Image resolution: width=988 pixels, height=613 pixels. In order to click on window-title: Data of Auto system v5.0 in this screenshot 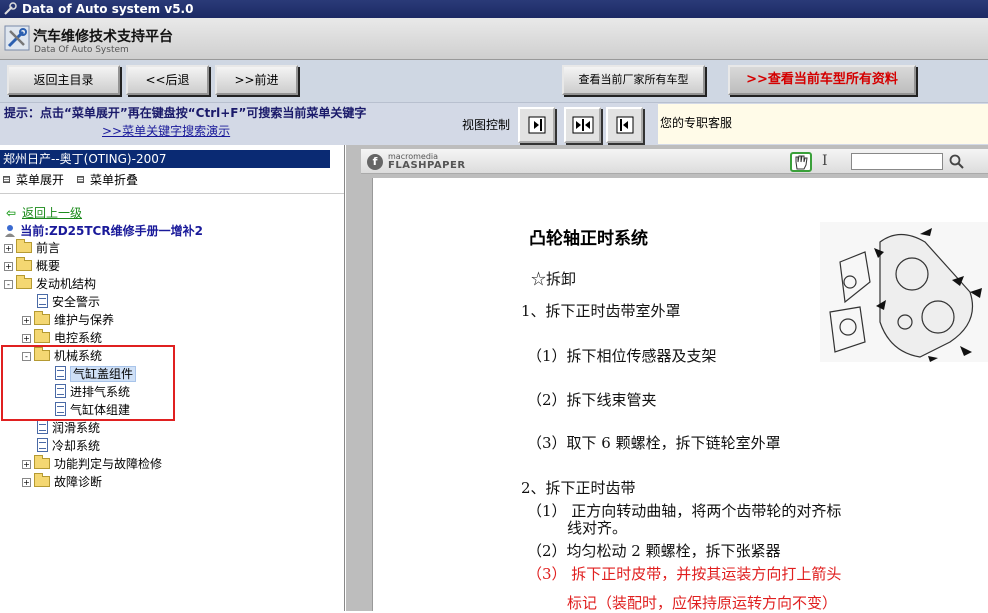, I will do `click(108, 9)`.